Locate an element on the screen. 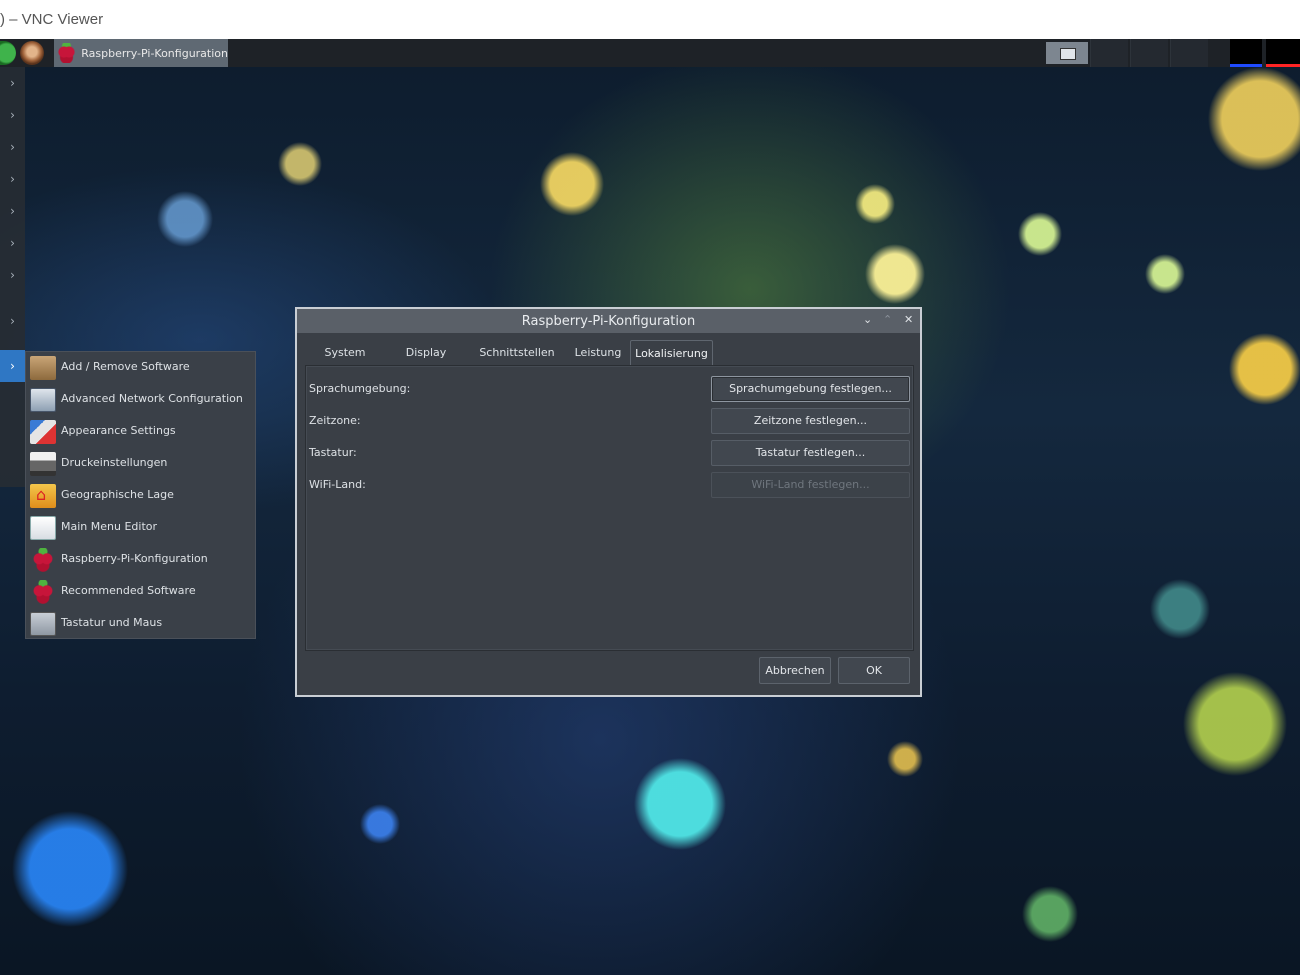  ok-button: OK is located at coordinates (874, 670).